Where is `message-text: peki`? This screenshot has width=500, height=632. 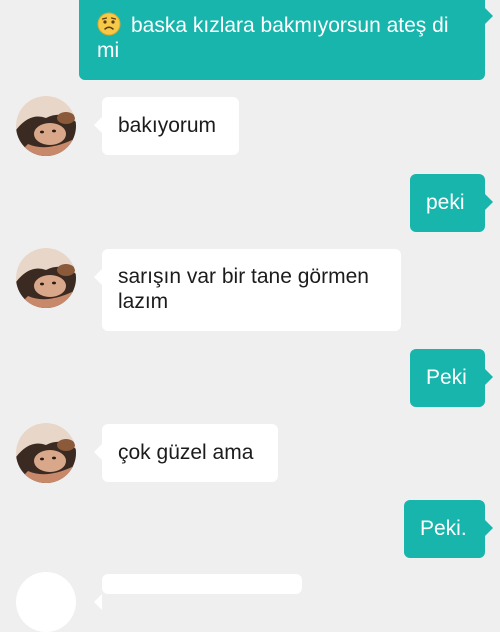
message-text: peki is located at coordinates (445, 202).